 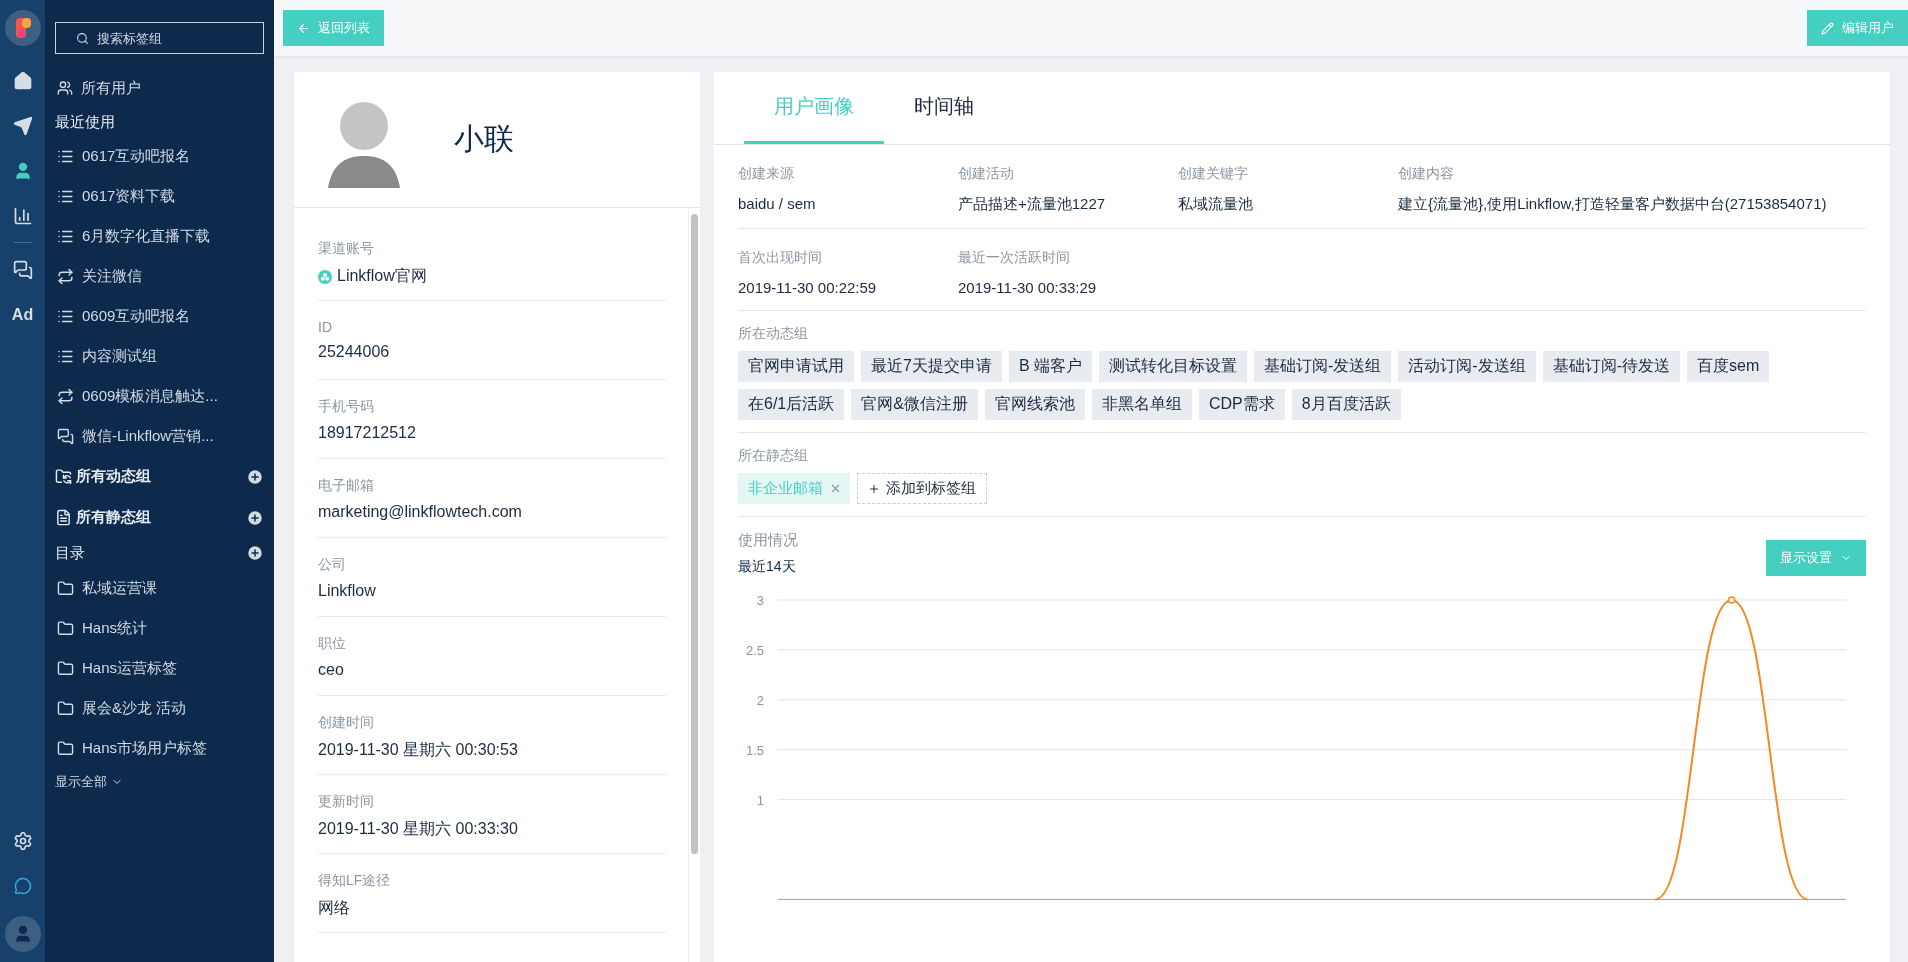 What do you see at coordinates (931, 366) in the screenshot?
I see `group-tag: 最近7天提交申请` at bounding box center [931, 366].